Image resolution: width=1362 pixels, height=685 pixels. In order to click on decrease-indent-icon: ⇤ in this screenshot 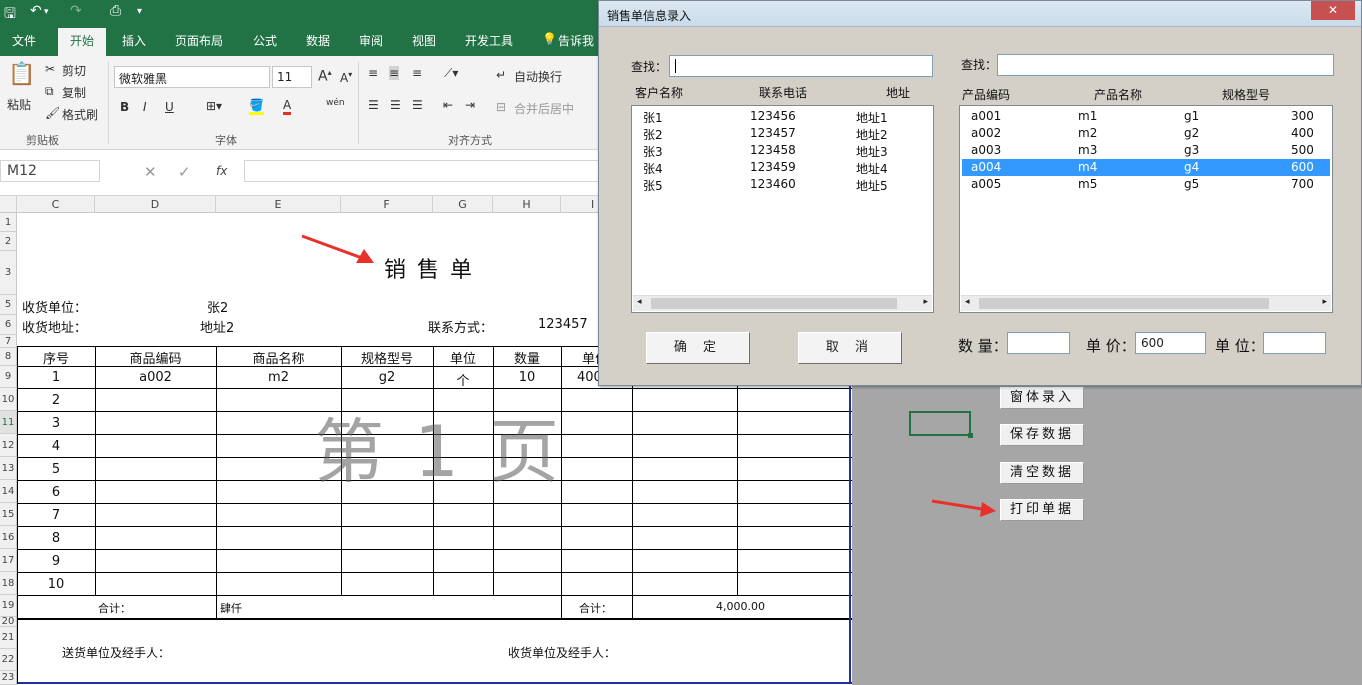, I will do `click(448, 105)`.